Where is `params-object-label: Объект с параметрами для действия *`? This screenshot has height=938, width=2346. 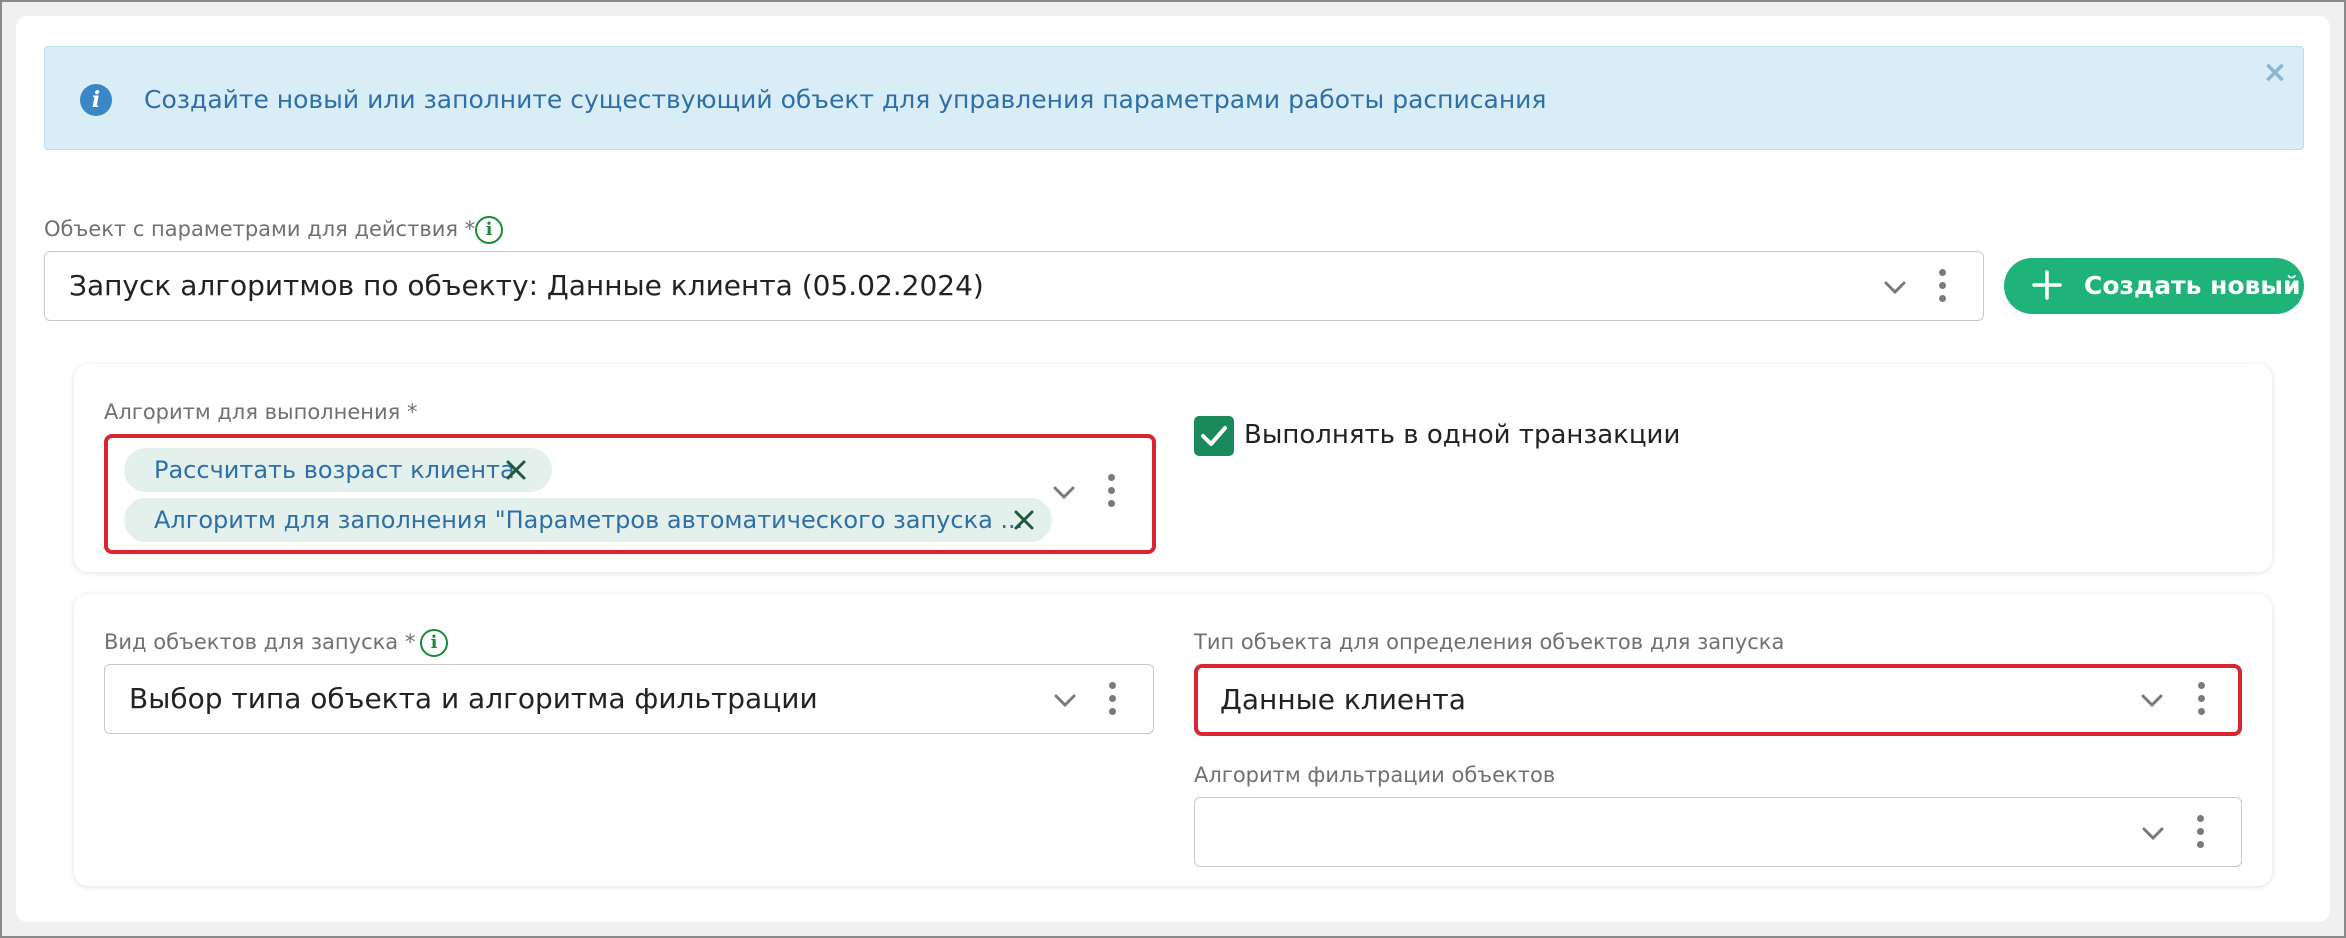
params-object-label: Объект с параметрами для действия * is located at coordinates (260, 229).